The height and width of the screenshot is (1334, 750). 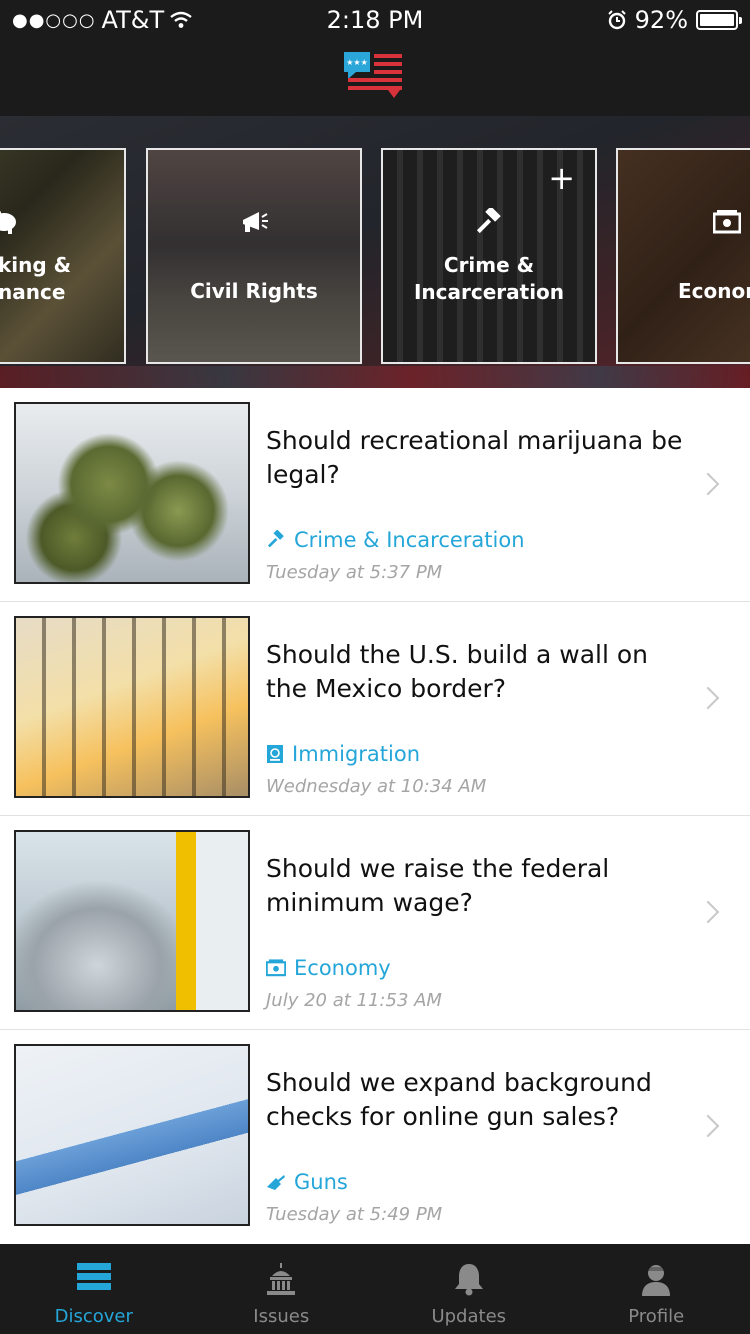 What do you see at coordinates (254, 291) in the screenshot?
I see `category-label: Civil Rights` at bounding box center [254, 291].